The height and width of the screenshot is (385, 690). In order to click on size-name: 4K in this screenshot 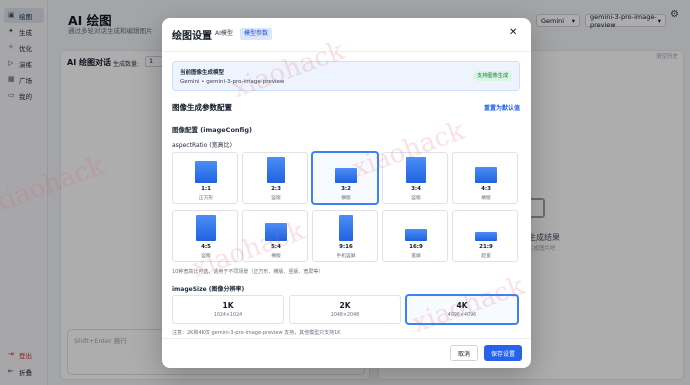, I will do `click(462, 305)`.